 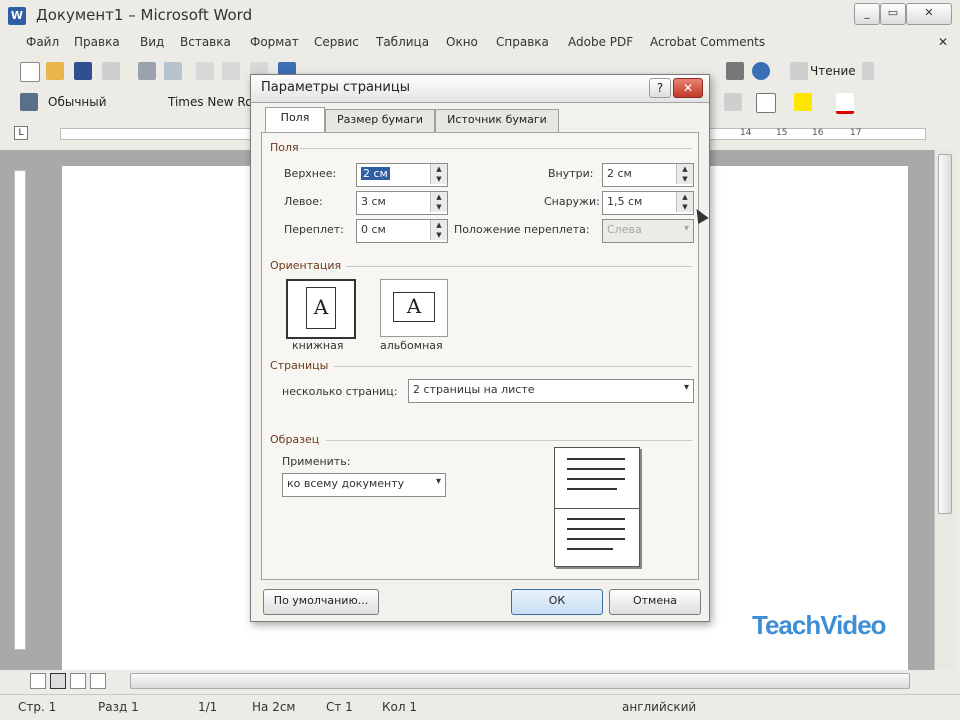 I want to click on gutter-value: 0 см, so click(x=373, y=229).